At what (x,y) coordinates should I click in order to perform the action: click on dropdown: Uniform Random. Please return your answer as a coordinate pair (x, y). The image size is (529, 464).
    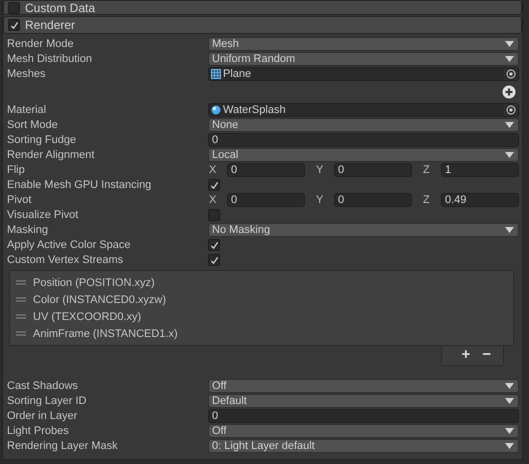
    Looking at the image, I should click on (363, 59).